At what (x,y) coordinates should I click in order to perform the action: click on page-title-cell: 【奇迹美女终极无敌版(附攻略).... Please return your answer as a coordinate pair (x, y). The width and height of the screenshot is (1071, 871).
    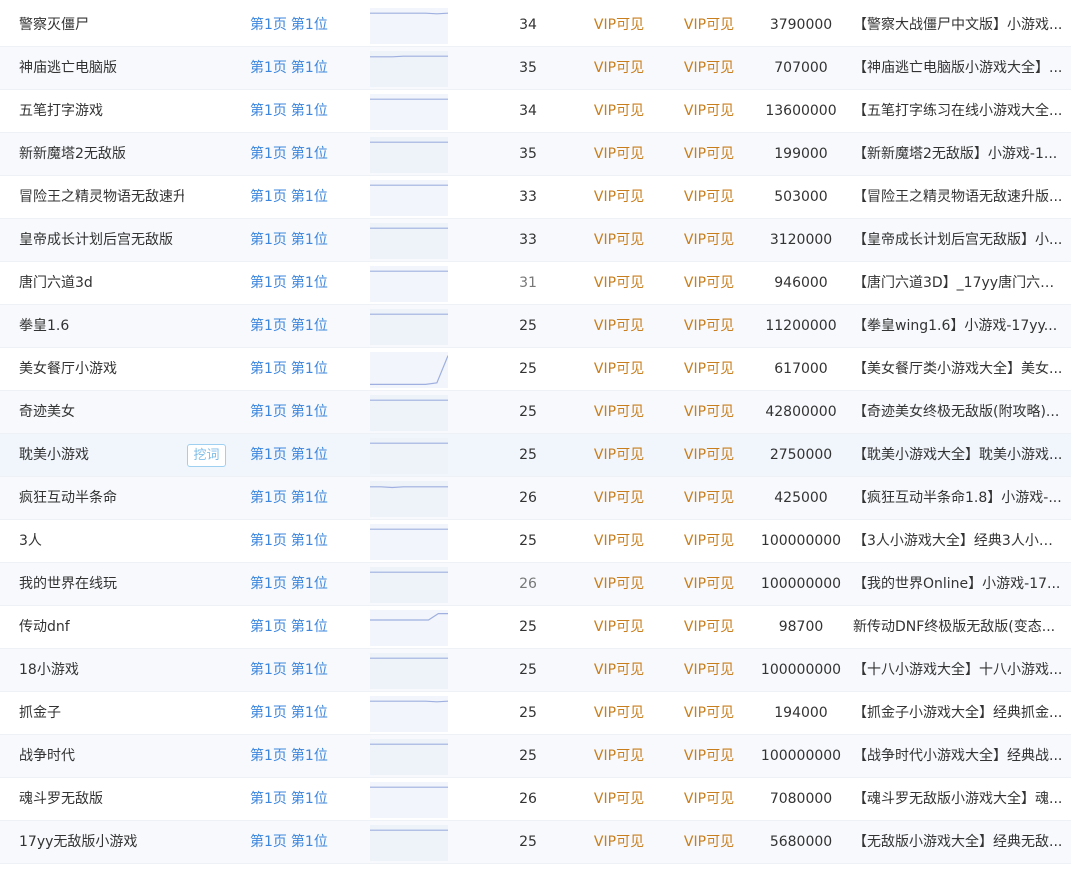
    Looking at the image, I should click on (958, 412).